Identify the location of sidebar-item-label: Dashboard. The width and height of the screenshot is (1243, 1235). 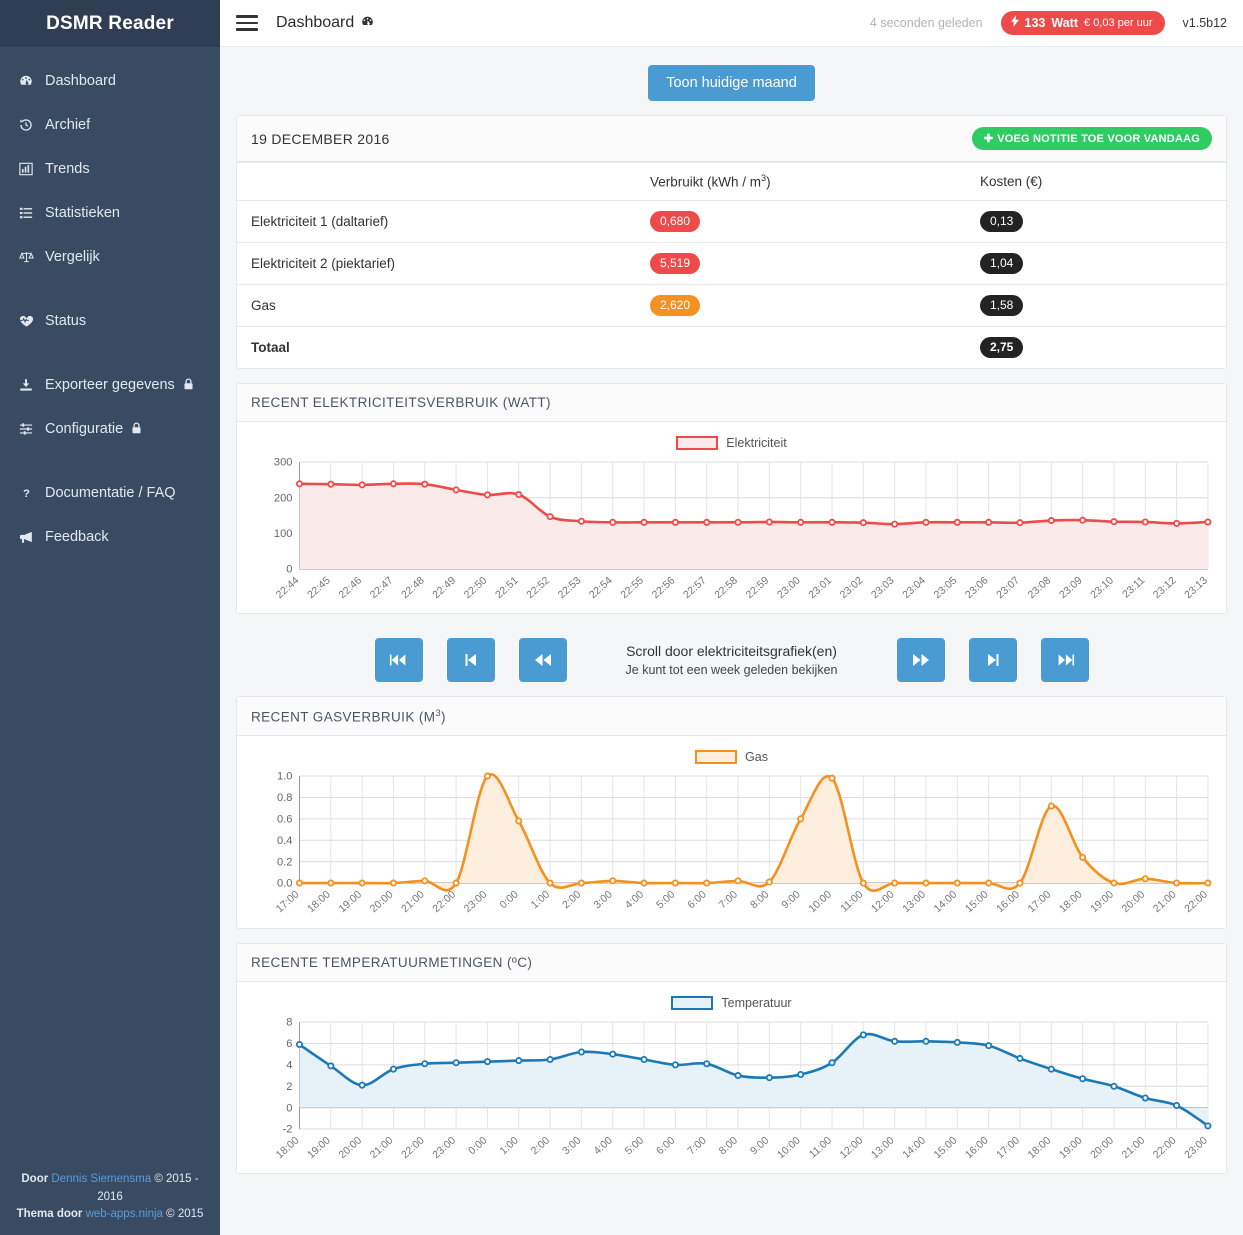
(80, 81).